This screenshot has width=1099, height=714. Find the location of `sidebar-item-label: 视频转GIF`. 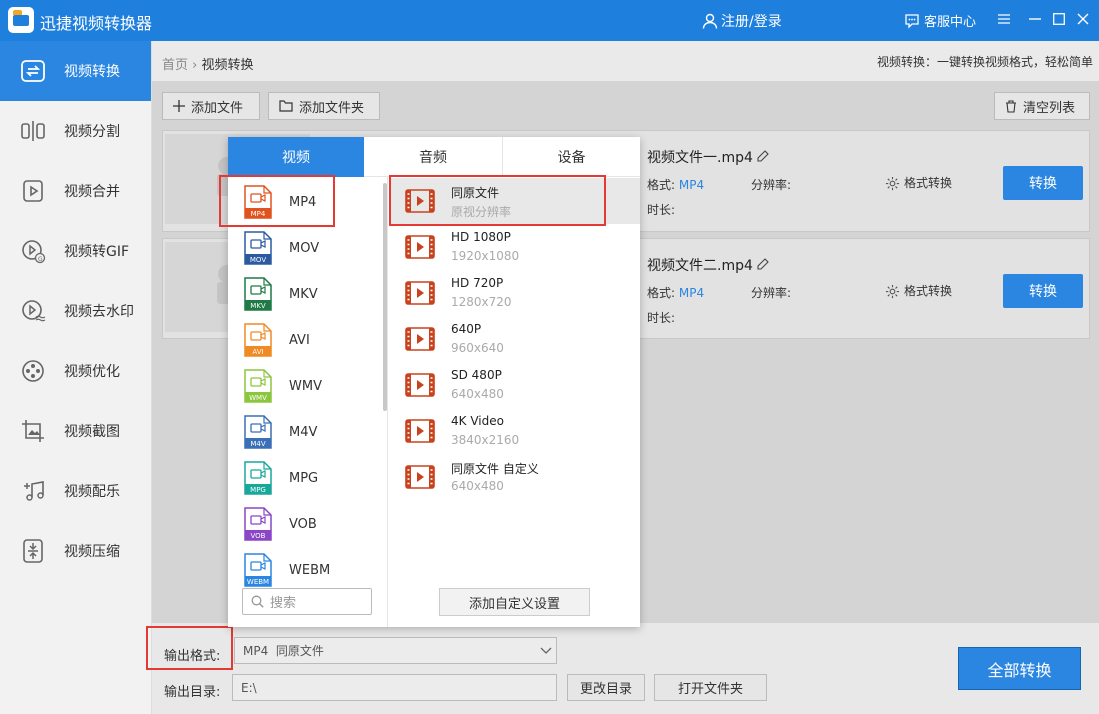

sidebar-item-label: 视频转GIF is located at coordinates (97, 252).